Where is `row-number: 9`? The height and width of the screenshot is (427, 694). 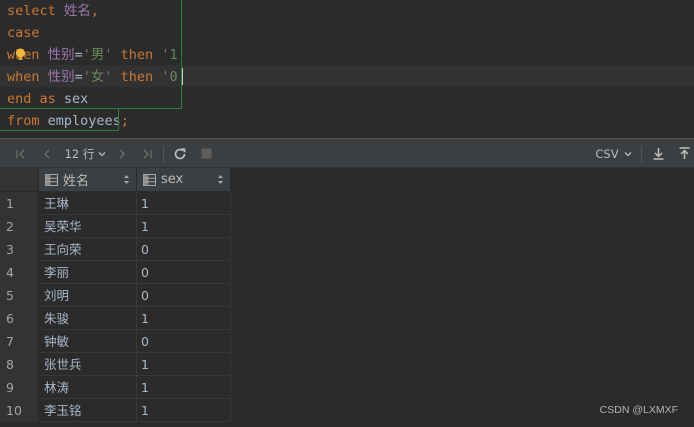 row-number: 9 is located at coordinates (19, 387).